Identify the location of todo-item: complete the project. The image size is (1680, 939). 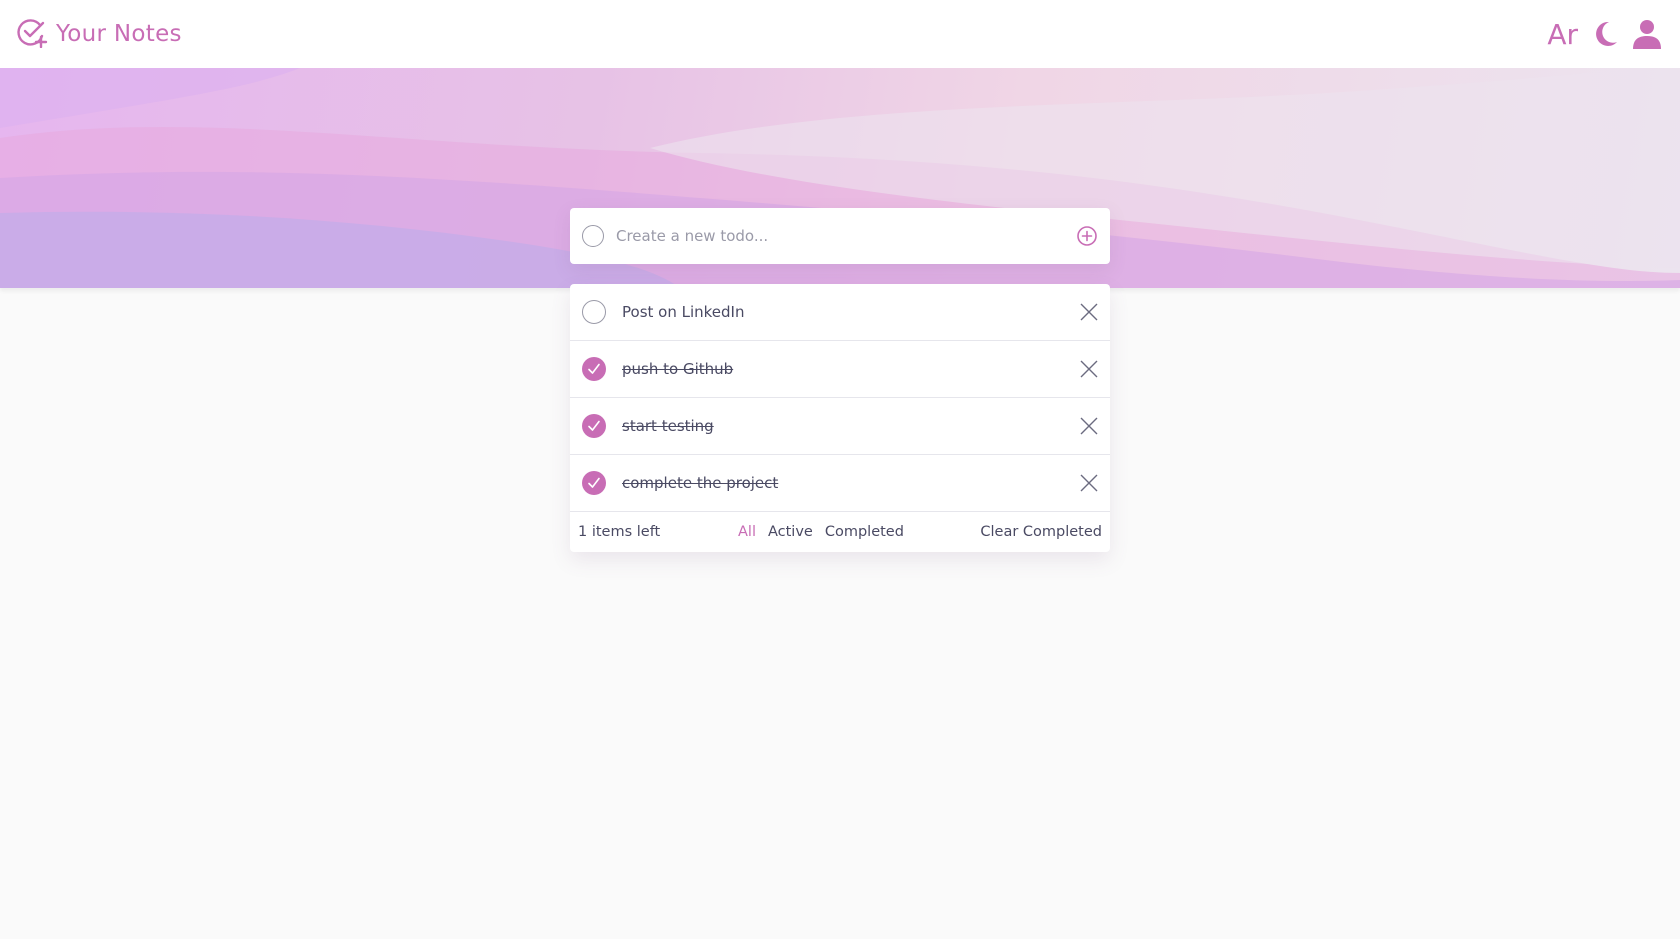
(840, 483).